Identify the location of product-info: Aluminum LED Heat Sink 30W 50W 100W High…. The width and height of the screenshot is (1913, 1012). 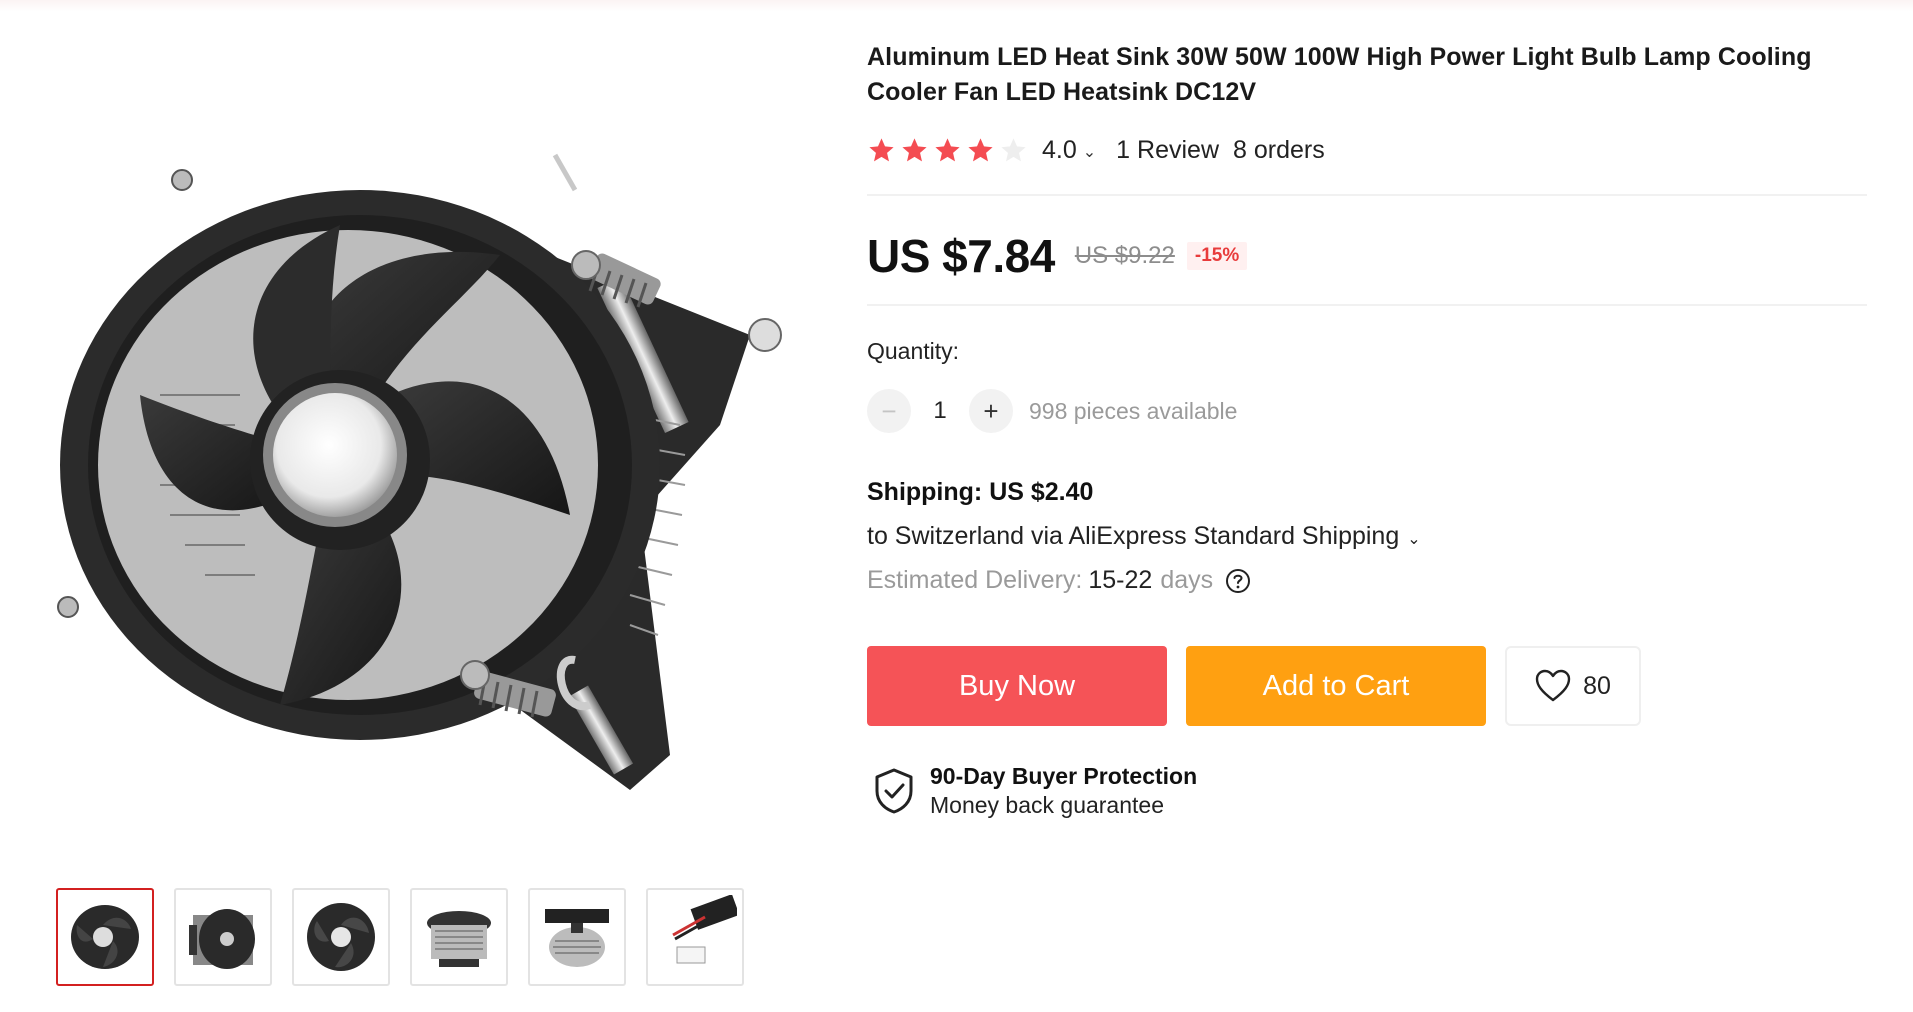
(1367, 75).